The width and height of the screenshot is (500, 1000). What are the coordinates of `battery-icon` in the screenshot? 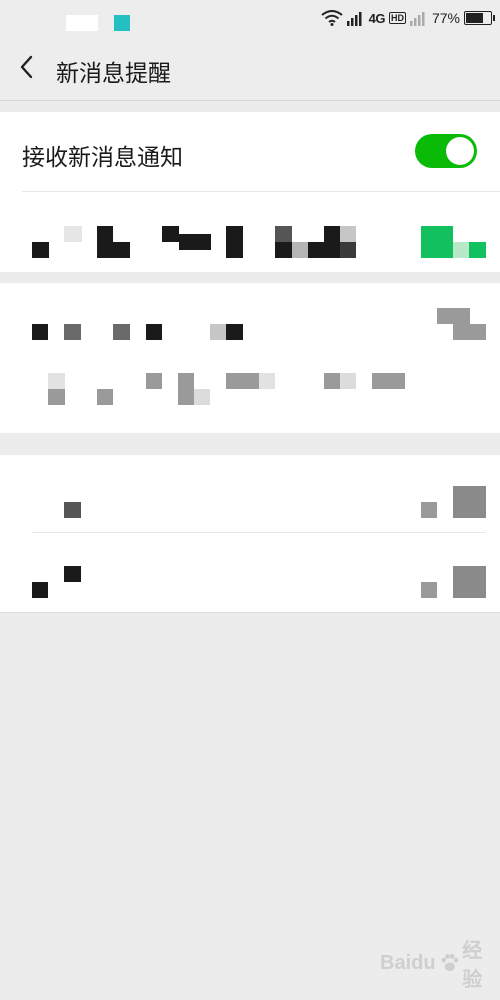 It's located at (479, 18).